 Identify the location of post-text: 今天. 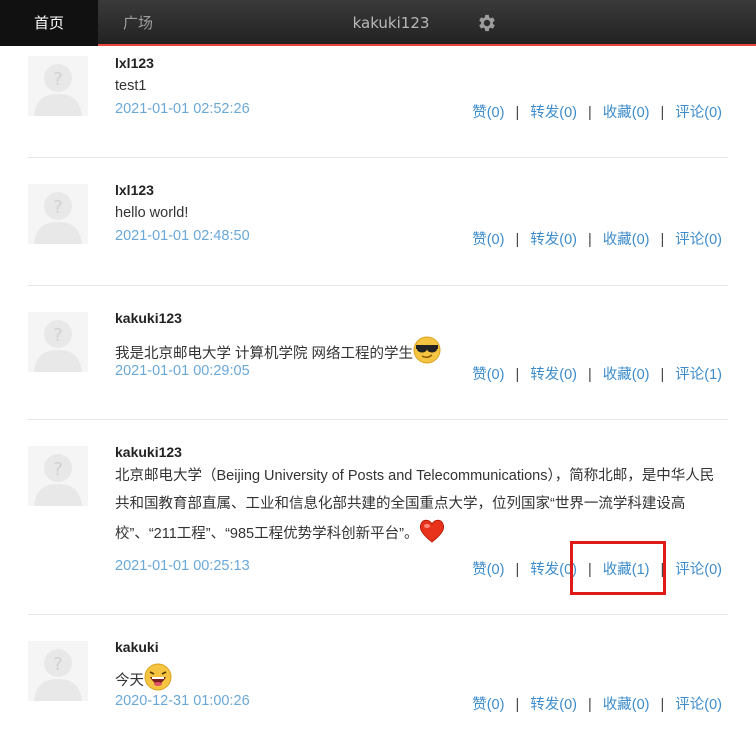
(129, 681).